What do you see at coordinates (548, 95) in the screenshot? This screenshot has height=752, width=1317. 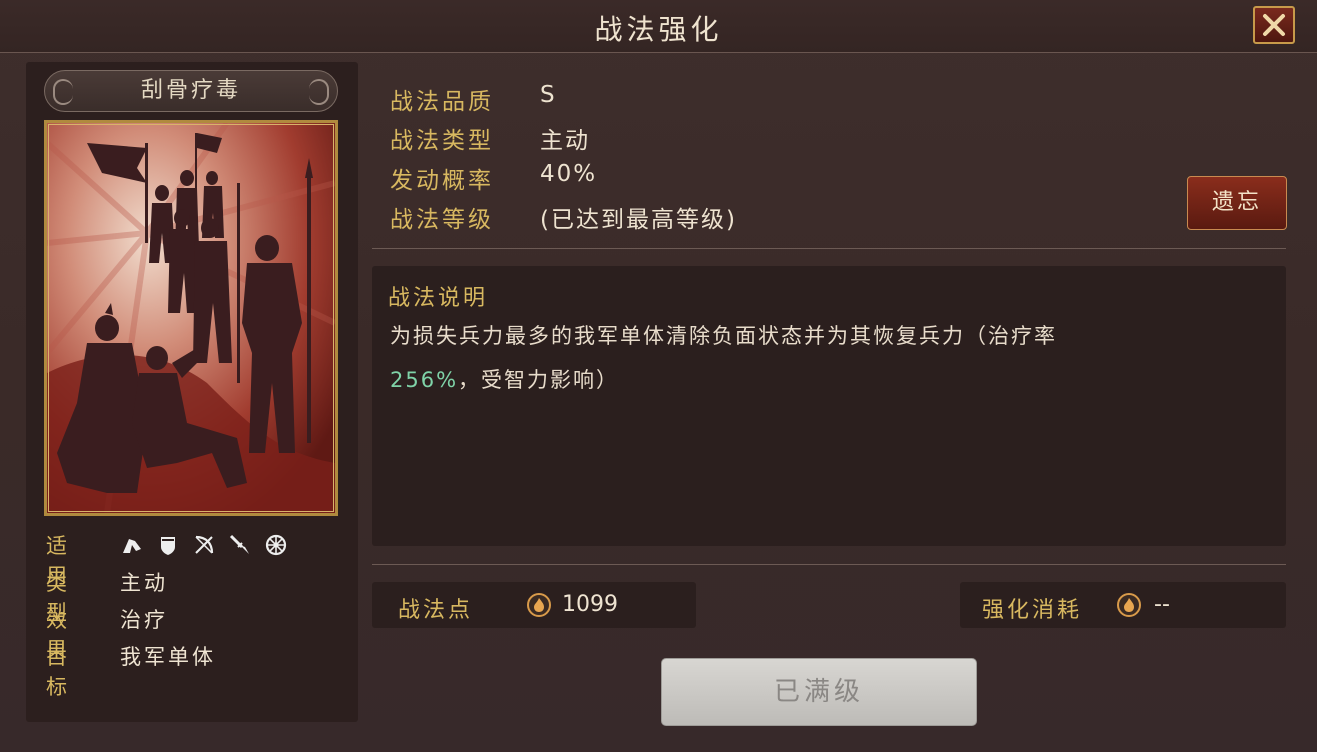 I see `attr-quality-value: S` at bounding box center [548, 95].